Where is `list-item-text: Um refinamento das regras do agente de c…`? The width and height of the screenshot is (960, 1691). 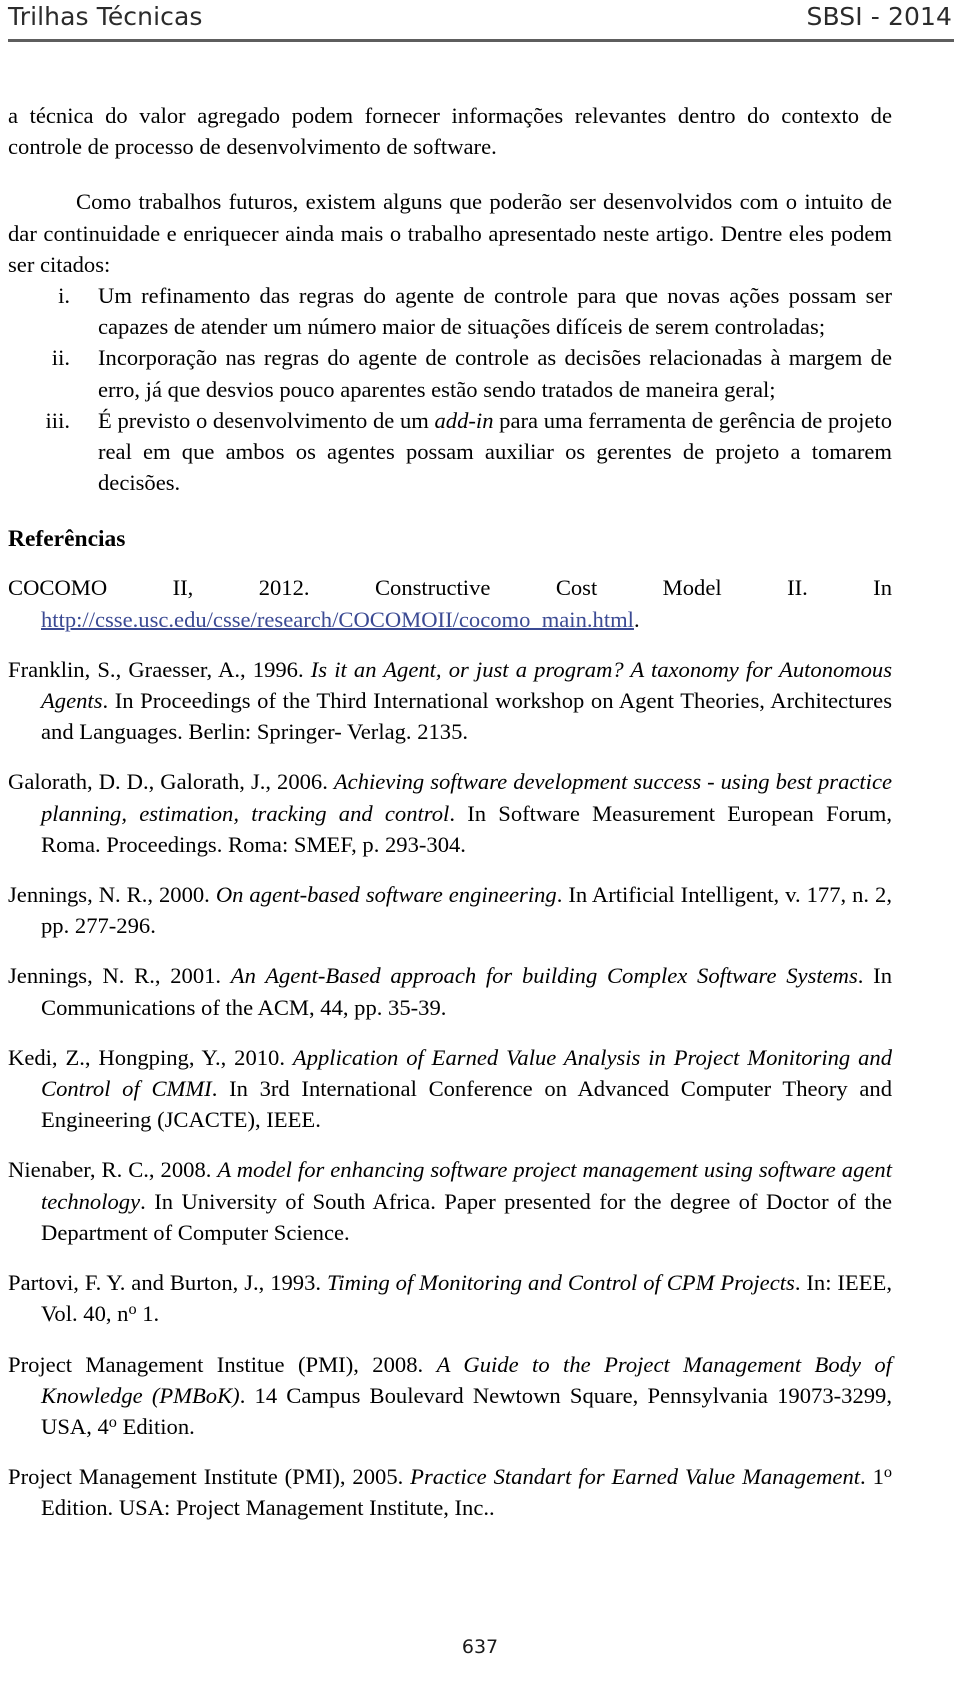 list-item-text: Um refinamento das regras do agente de c… is located at coordinates (495, 311).